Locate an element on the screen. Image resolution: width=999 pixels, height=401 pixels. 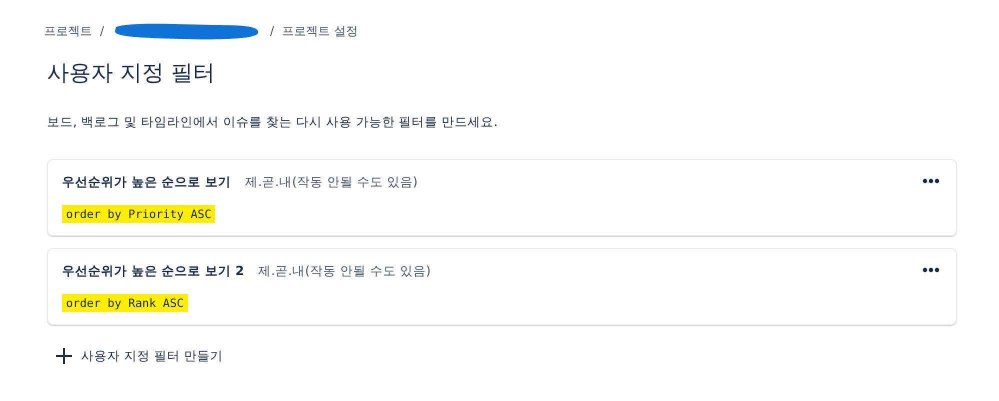
filter-query: order by Rank ASC is located at coordinates (125, 303).